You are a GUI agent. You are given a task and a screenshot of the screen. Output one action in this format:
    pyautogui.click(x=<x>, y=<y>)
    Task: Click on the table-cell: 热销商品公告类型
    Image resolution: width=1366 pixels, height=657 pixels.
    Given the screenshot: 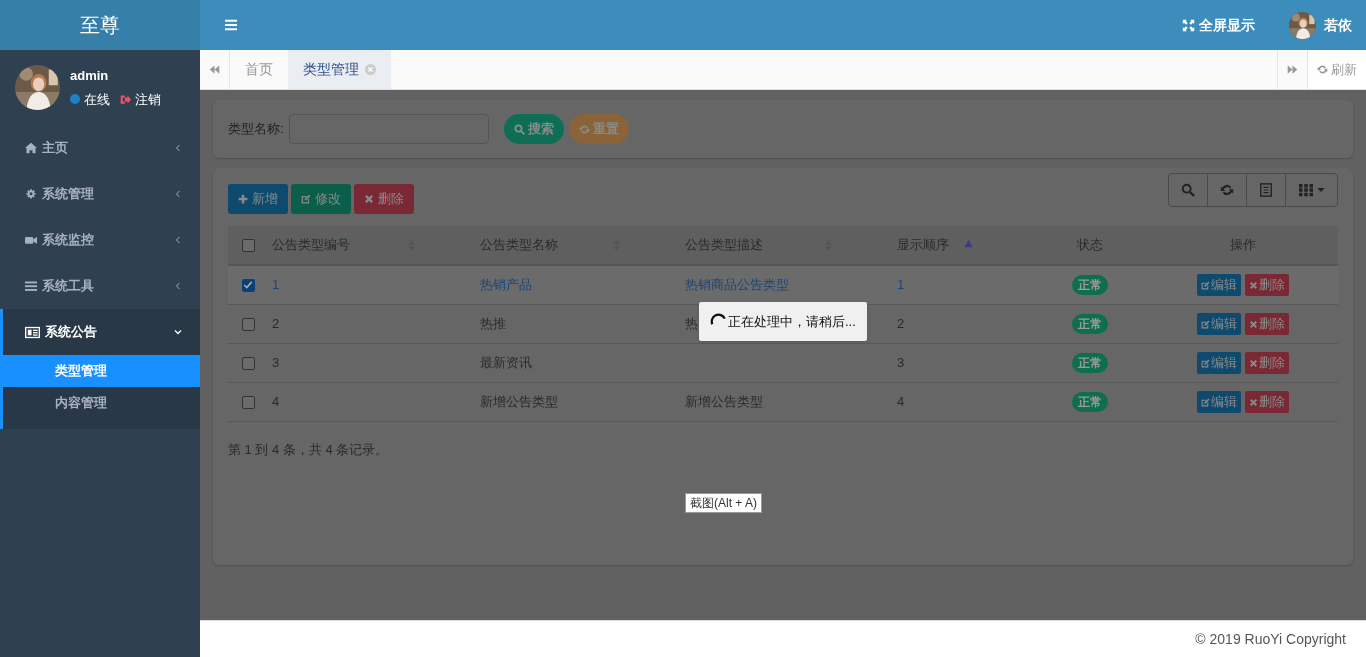 What is the action you would take?
    pyautogui.click(x=737, y=285)
    